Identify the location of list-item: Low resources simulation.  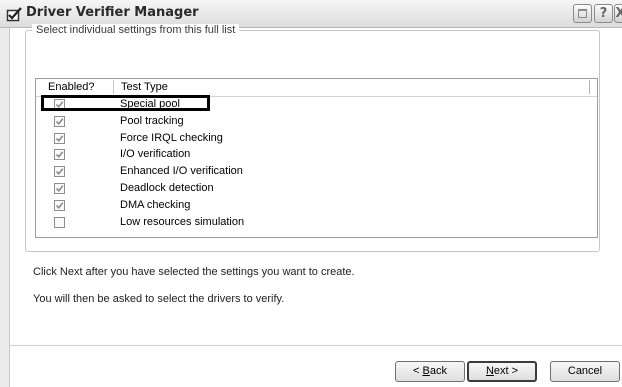
(316, 222).